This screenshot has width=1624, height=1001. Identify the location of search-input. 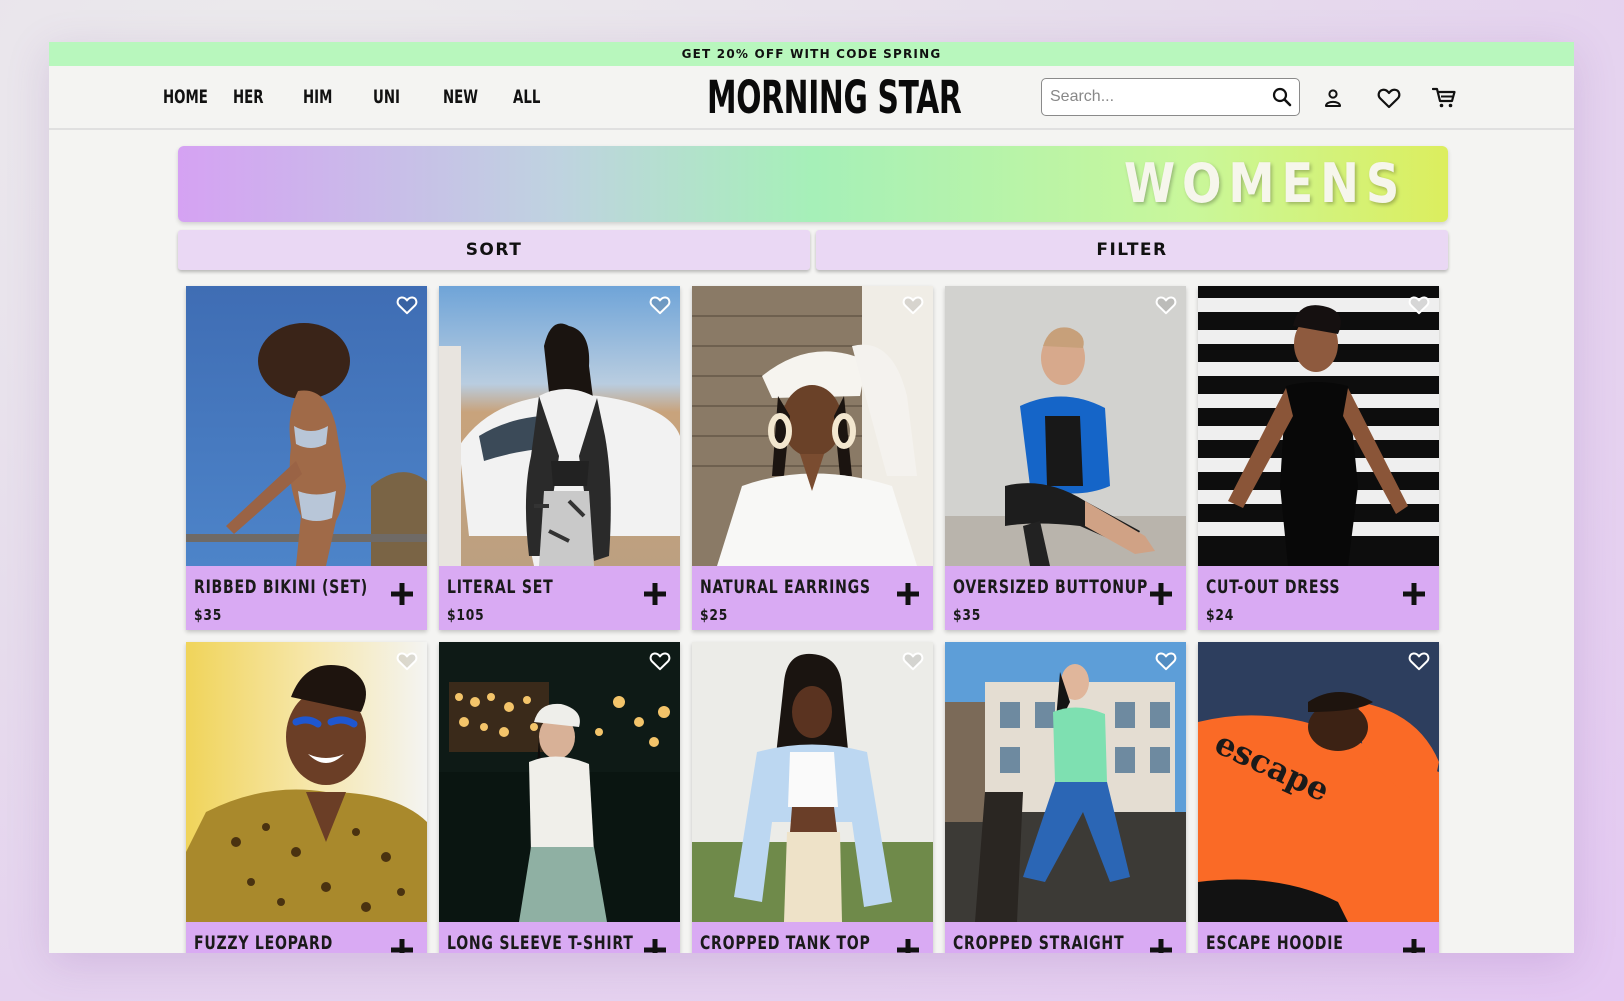
(1157, 97).